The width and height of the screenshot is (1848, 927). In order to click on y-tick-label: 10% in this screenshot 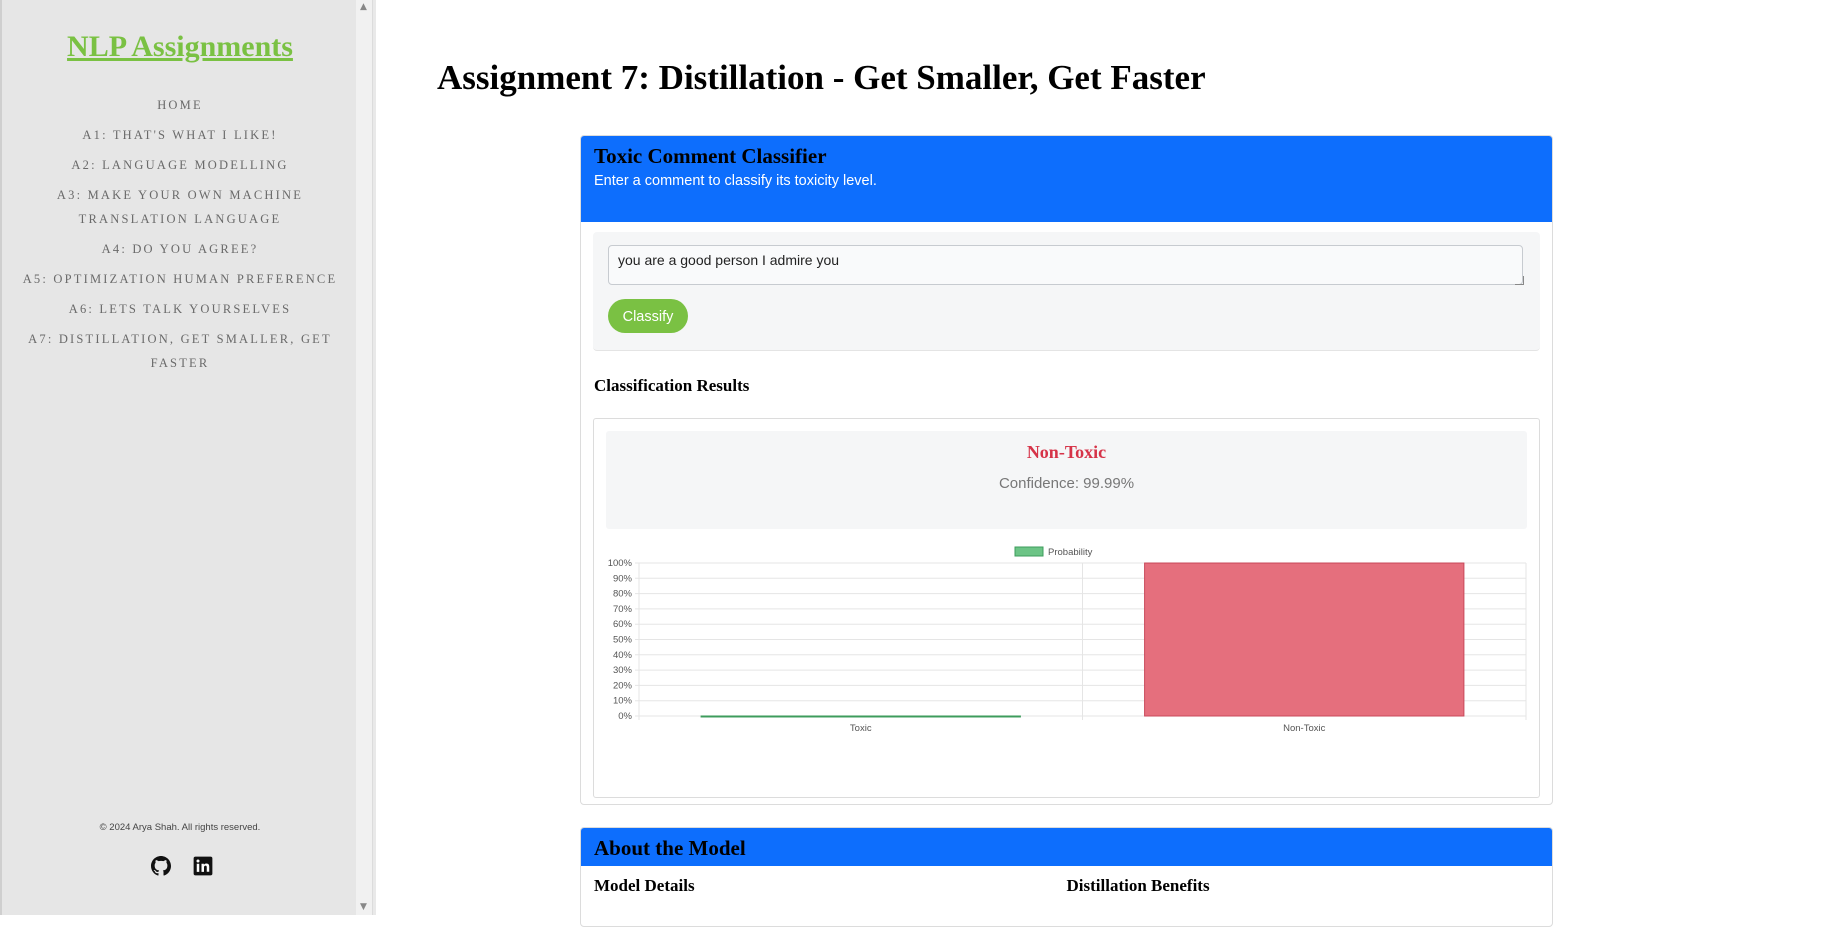, I will do `click(623, 701)`.